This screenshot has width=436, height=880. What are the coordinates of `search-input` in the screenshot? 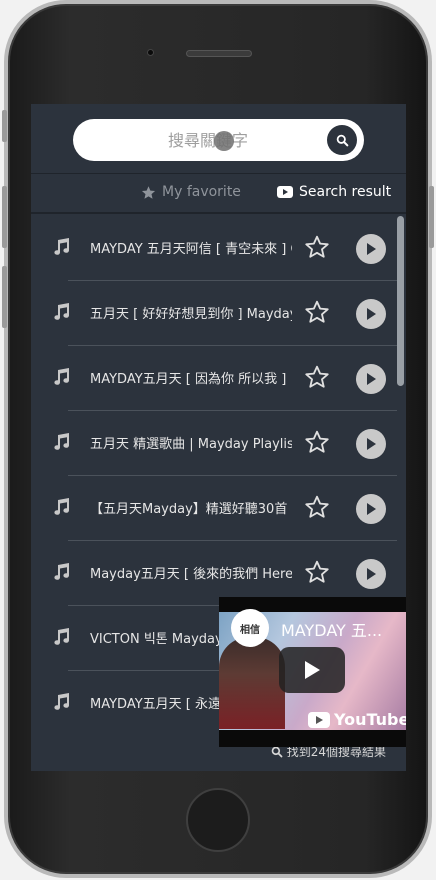 It's located at (208, 140).